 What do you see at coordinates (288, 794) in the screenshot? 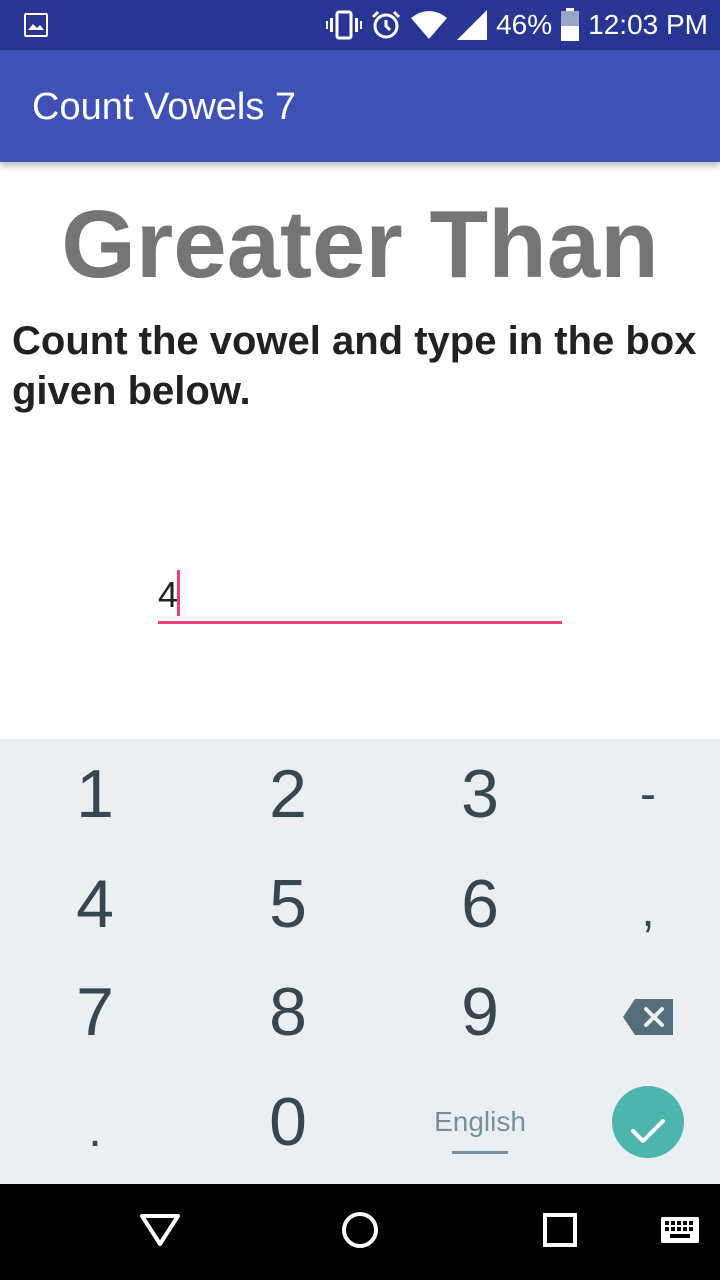
I see `key-2: 2` at bounding box center [288, 794].